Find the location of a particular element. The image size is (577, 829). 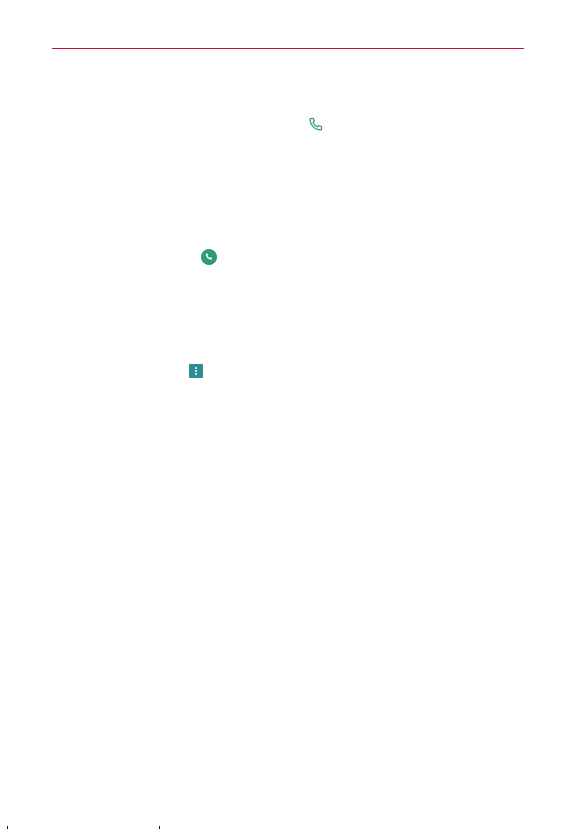

more-vertical-icon is located at coordinates (196, 371).